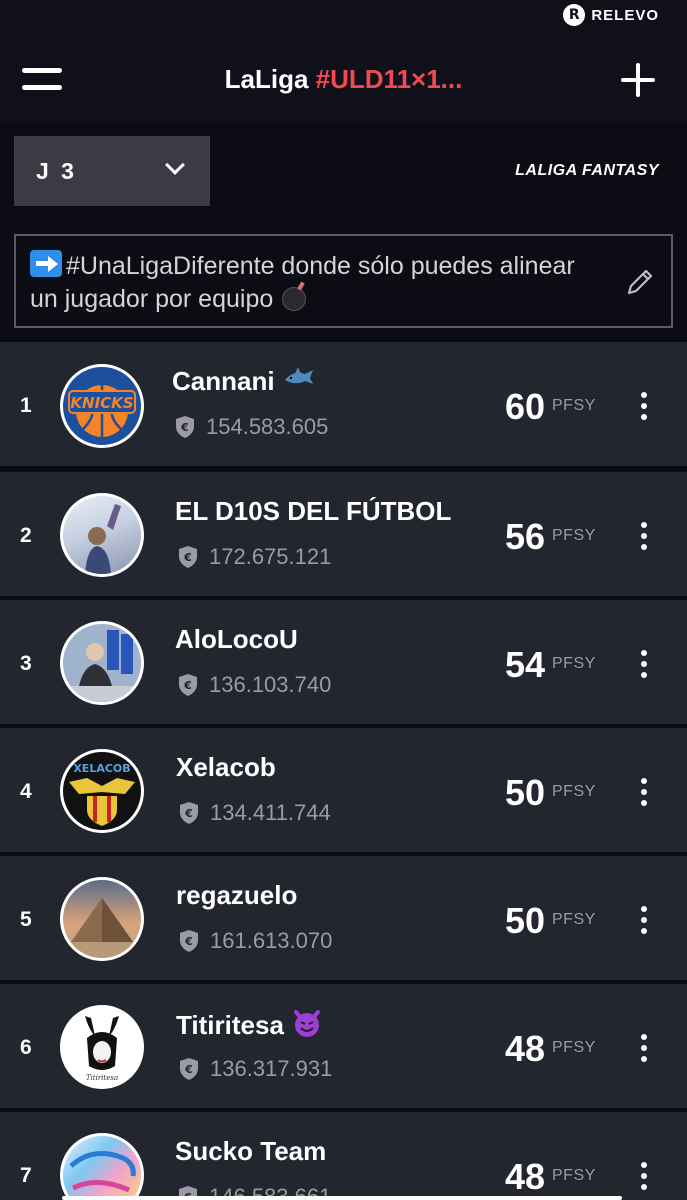 The image size is (687, 1200). I want to click on rank-number: 7, so click(26, 1175).